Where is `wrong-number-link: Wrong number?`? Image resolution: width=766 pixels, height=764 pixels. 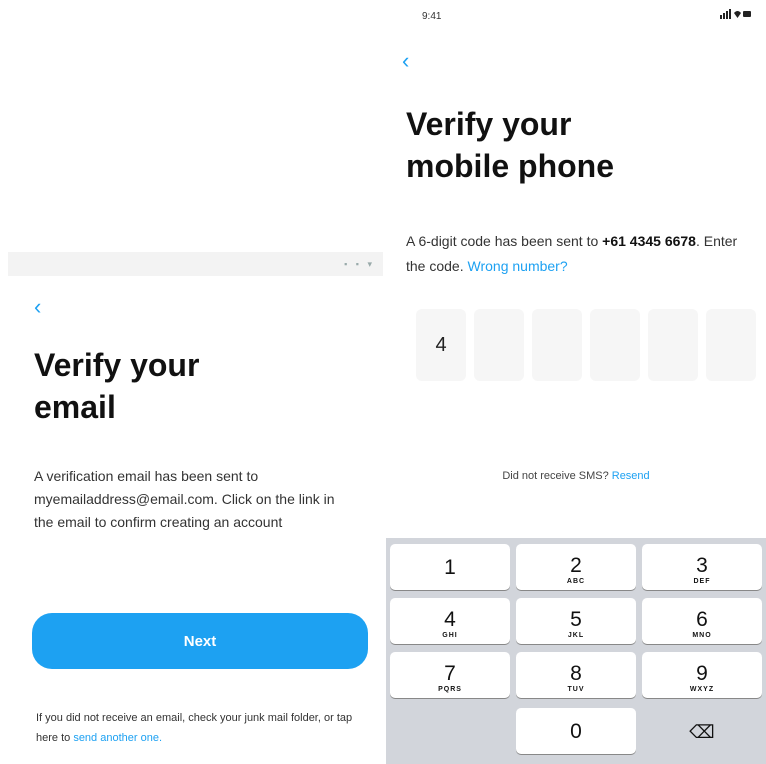
wrong-number-link: Wrong number? is located at coordinates (518, 266).